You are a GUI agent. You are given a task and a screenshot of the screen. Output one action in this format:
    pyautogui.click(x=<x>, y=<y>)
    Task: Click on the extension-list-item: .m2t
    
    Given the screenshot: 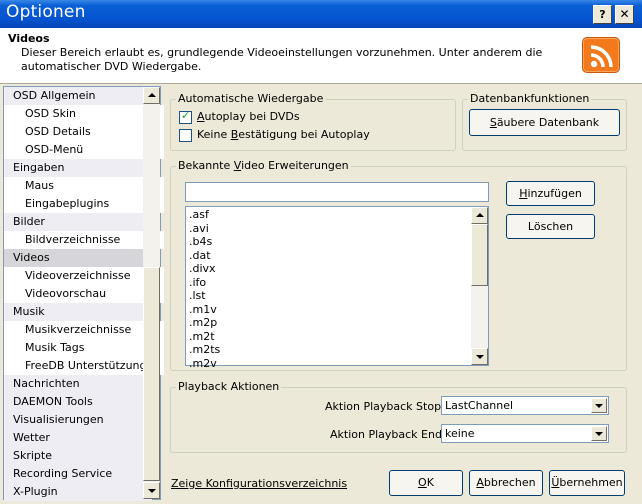 What is the action you would take?
    pyautogui.click(x=202, y=337)
    